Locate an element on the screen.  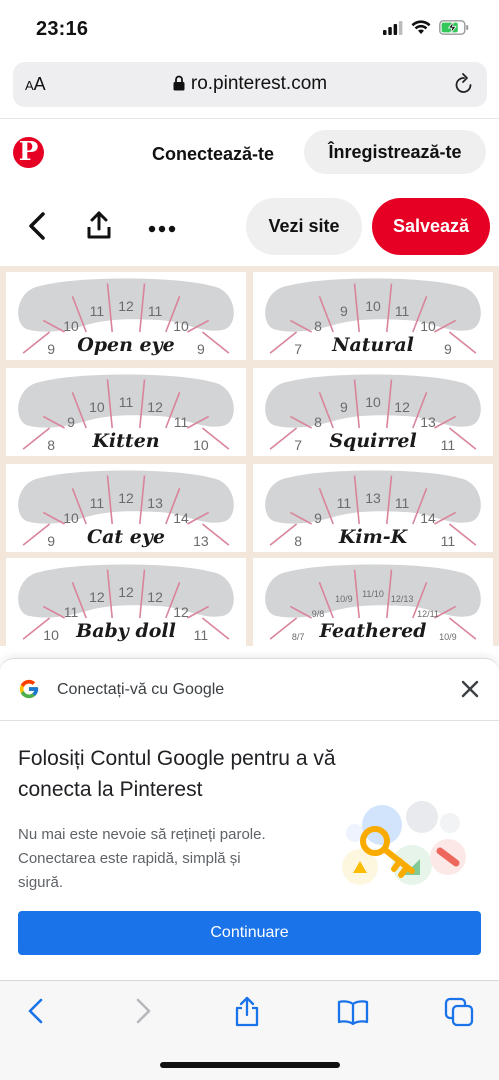
lash-length-label: 12/13 is located at coordinates (402, 599).